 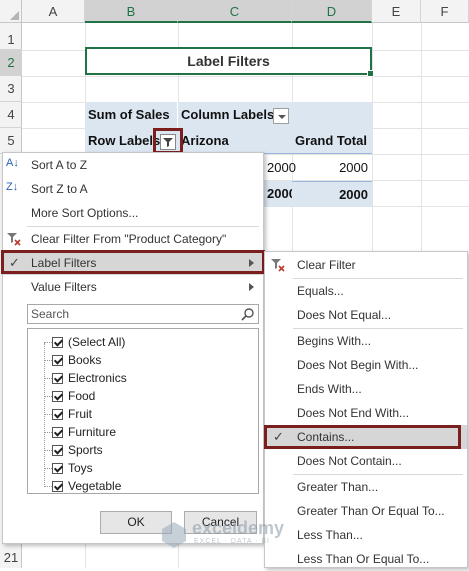 I want to click on sort-ascending-icon: A↓, so click(x=12, y=163).